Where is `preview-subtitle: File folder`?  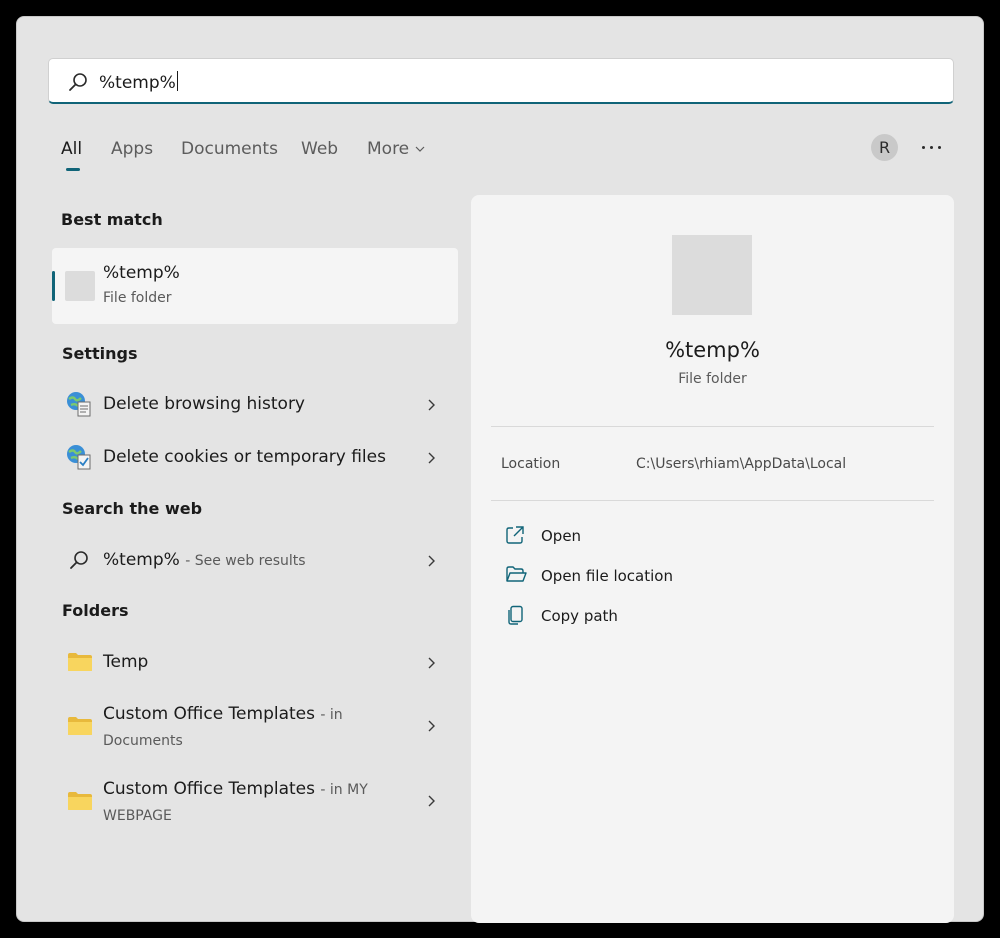 preview-subtitle: File folder is located at coordinates (712, 379).